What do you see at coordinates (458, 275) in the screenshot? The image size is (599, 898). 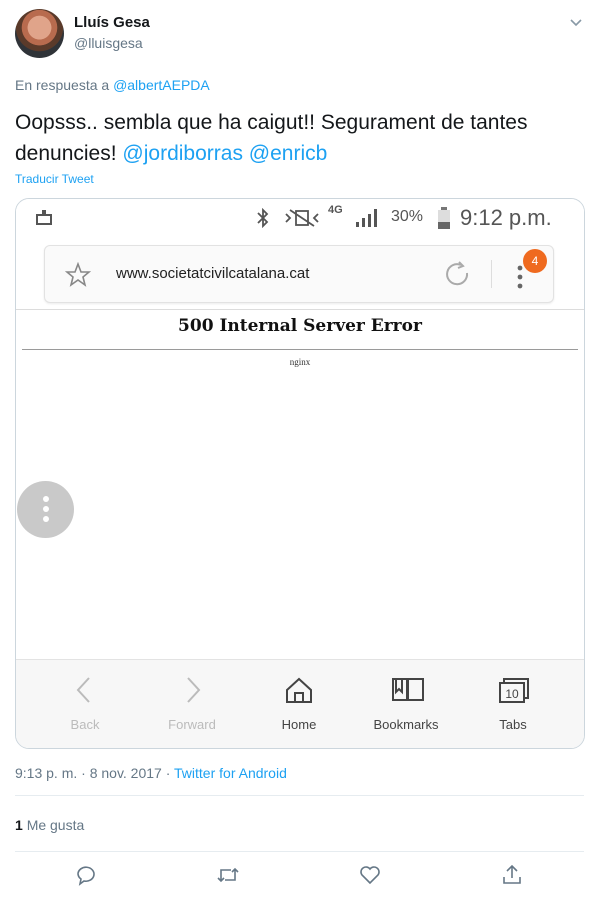 I see `reload-icon` at bounding box center [458, 275].